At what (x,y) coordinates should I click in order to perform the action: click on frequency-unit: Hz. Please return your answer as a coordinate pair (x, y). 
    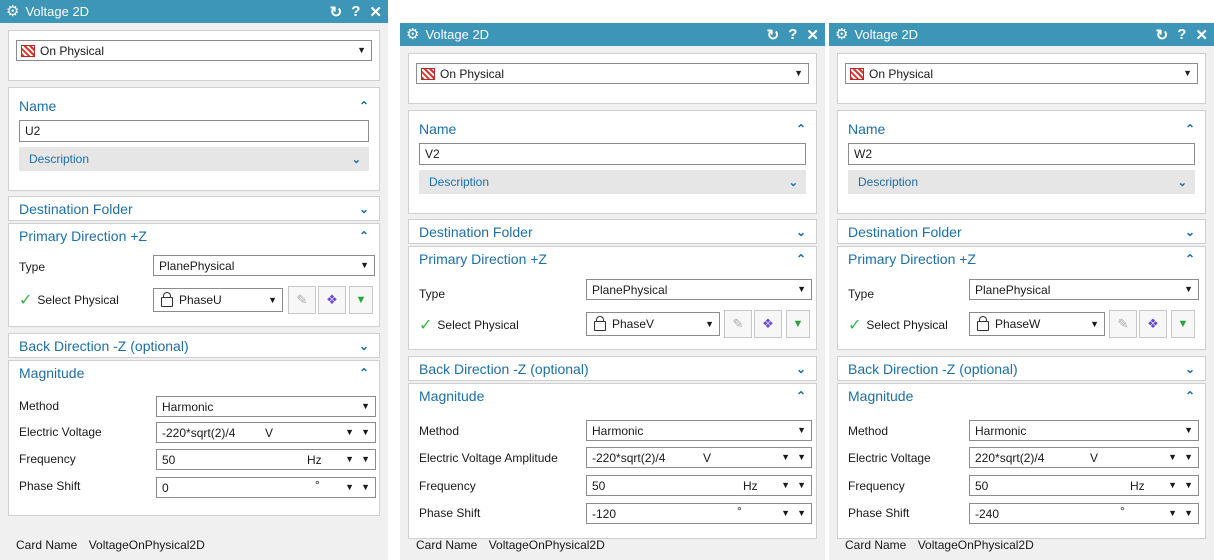
    Looking at the image, I should click on (1137, 486).